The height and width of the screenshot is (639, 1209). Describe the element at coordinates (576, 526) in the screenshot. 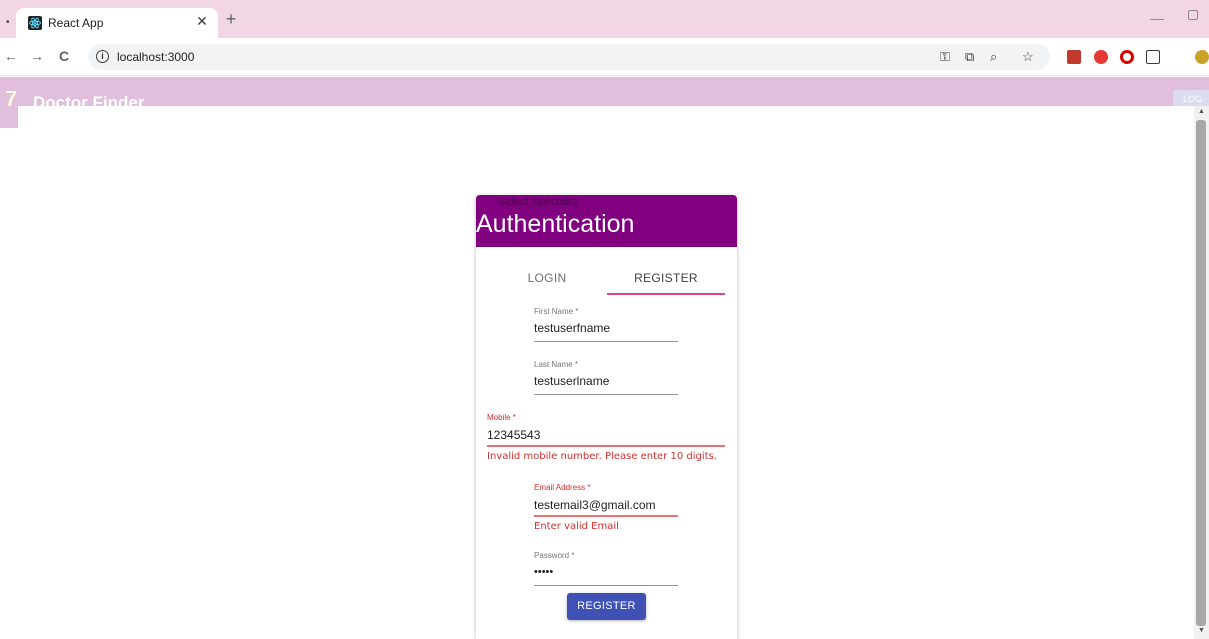

I see `email-error-text: Enter valid Email` at that location.